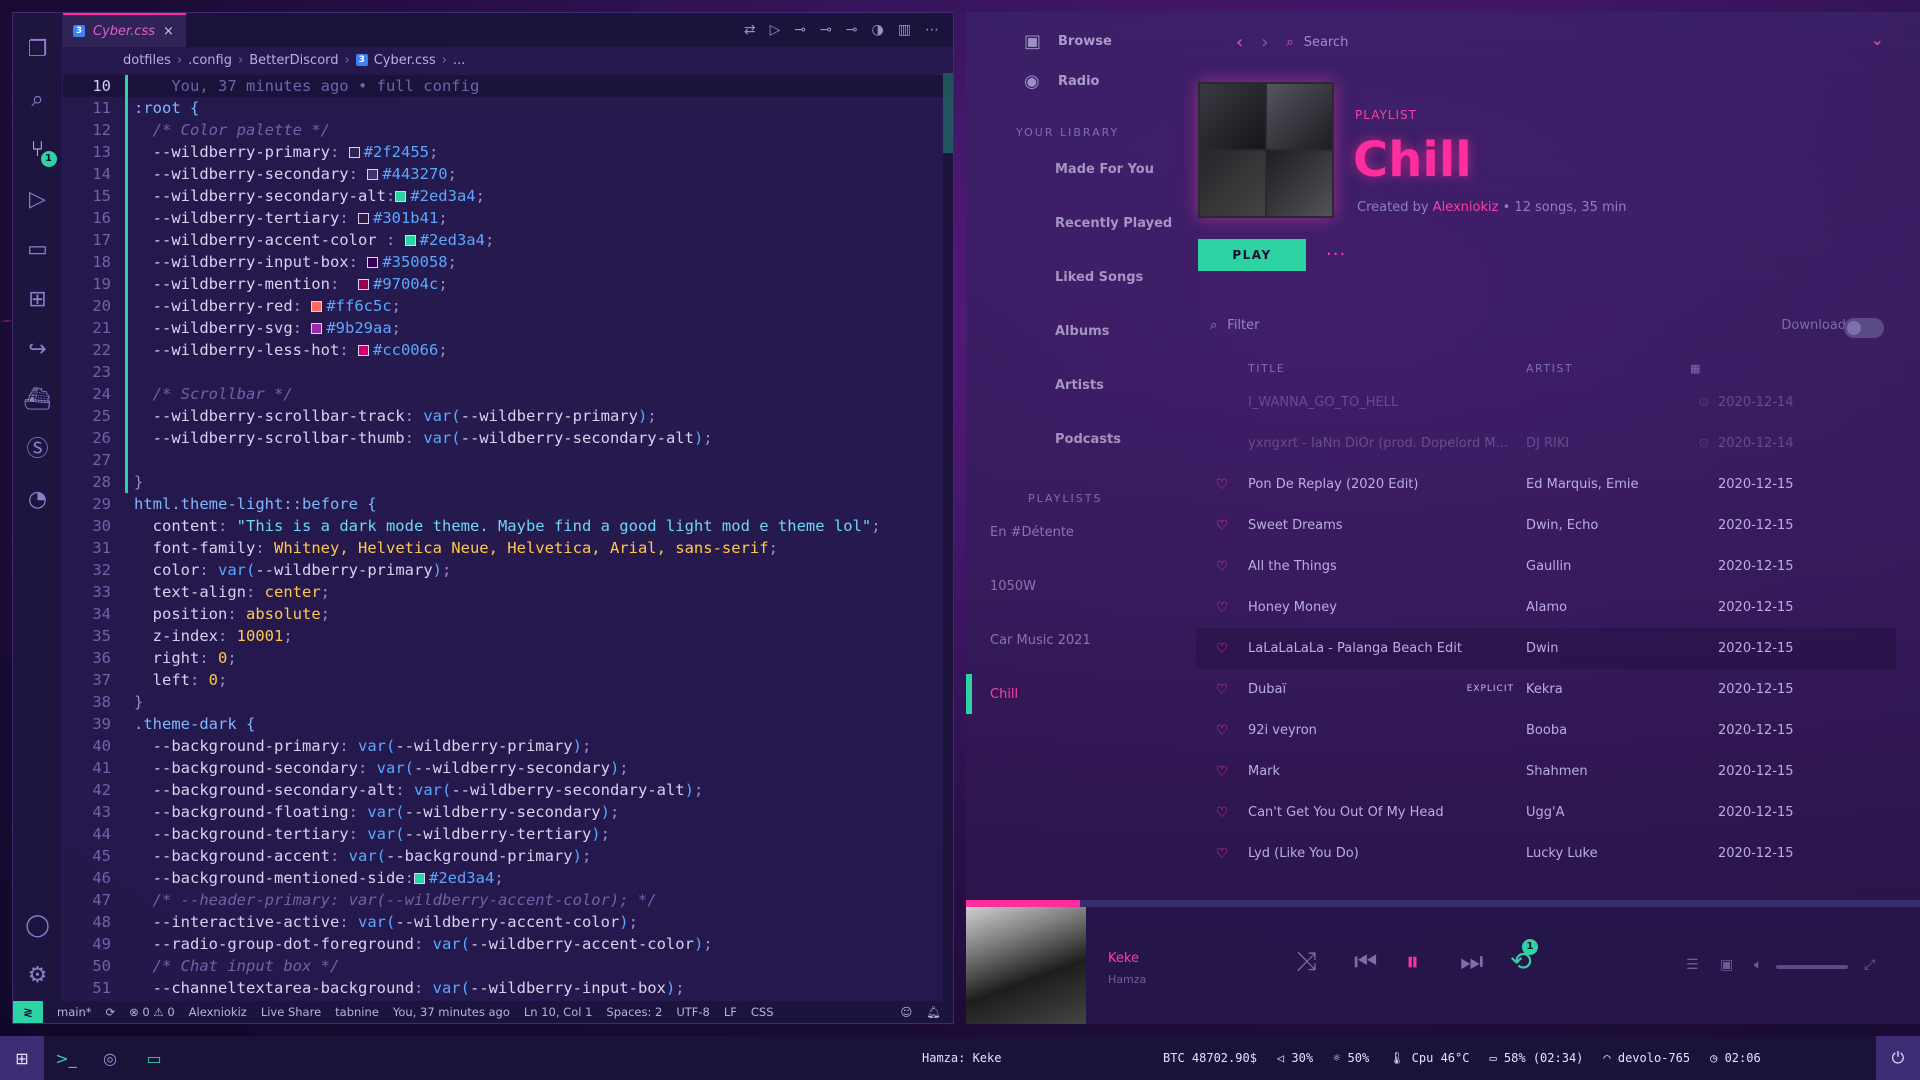 This screenshot has height=1080, width=1920. Describe the element at coordinates (38, 976) in the screenshot. I see `gear-icon: ⚙` at that location.